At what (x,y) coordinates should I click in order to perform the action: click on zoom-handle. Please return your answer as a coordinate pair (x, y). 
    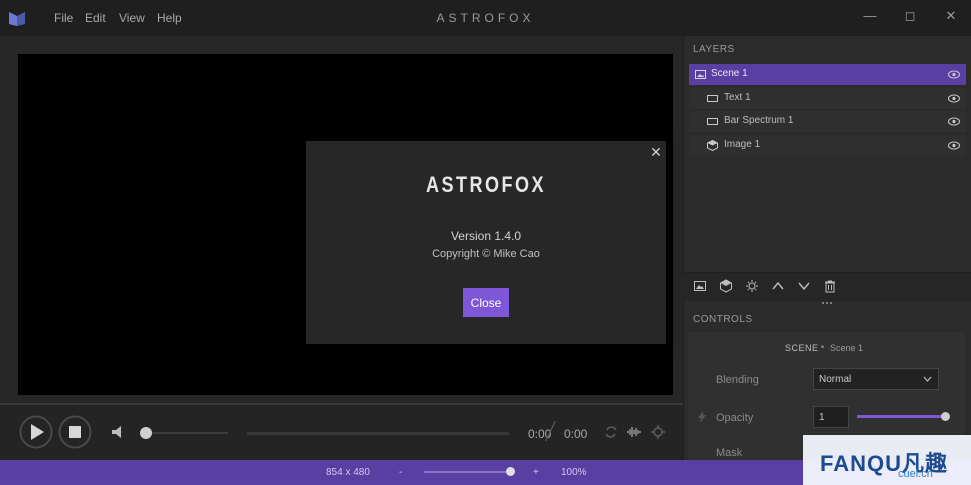
    Looking at the image, I should click on (510, 471).